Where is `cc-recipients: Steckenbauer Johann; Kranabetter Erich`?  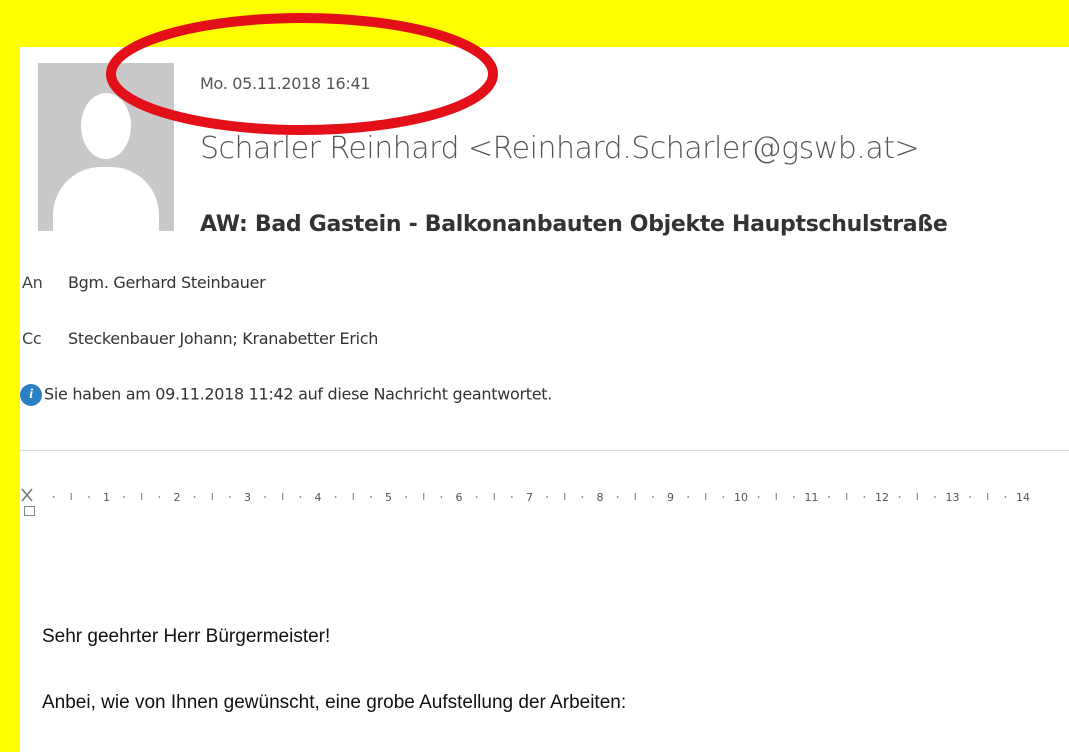
cc-recipients: Steckenbauer Johann; Kranabetter Erich is located at coordinates (223, 338).